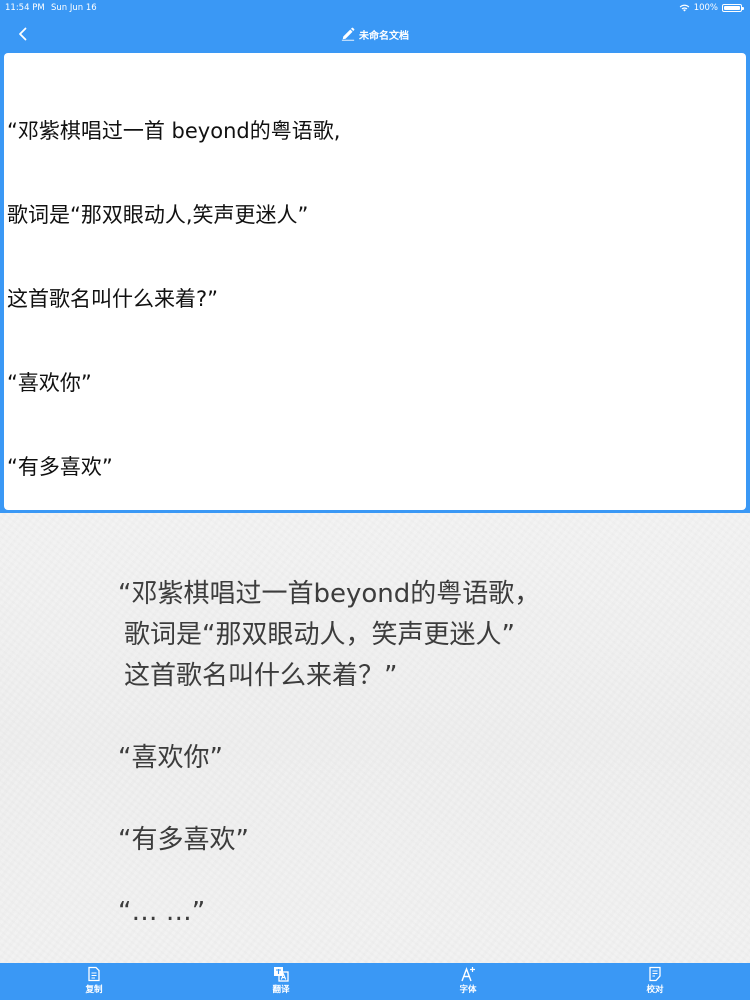 This screenshot has width=750, height=1000. I want to click on translate-icon, so click(281, 974).